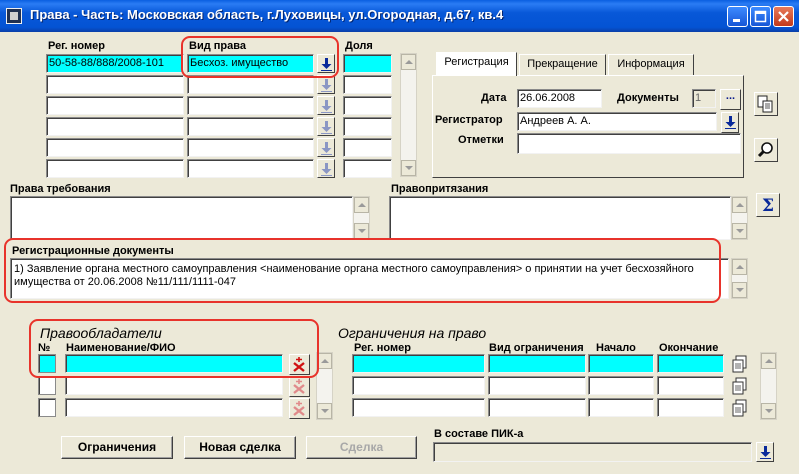  What do you see at coordinates (93, 251) in the screenshot?
I see `reg-docs-label: Регистрационные документы` at bounding box center [93, 251].